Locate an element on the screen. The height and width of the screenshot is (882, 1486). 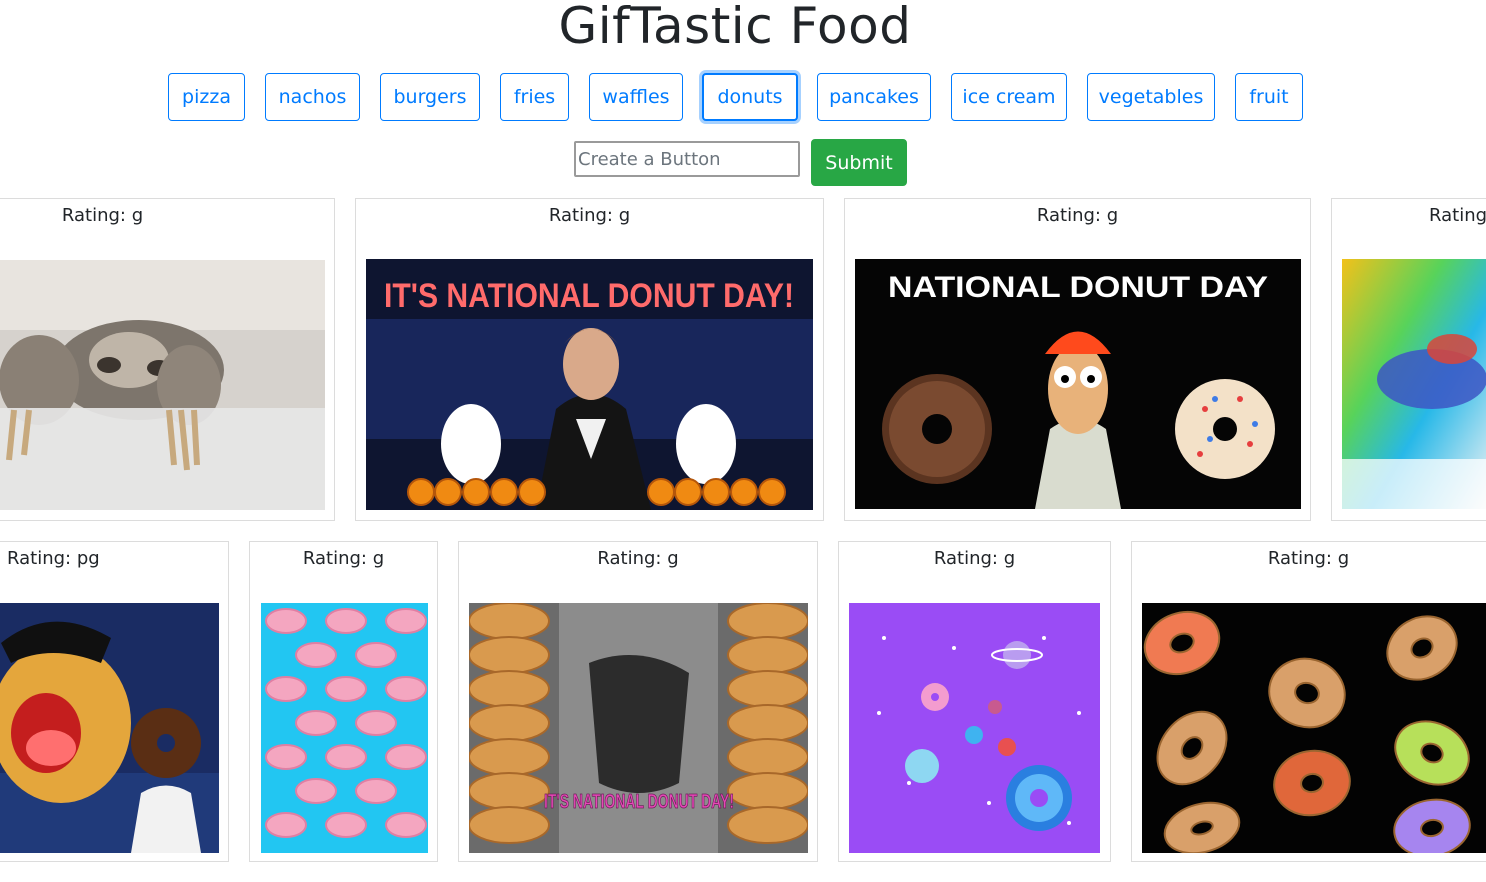
topic-button-nachos: nachos is located at coordinates (312, 97).